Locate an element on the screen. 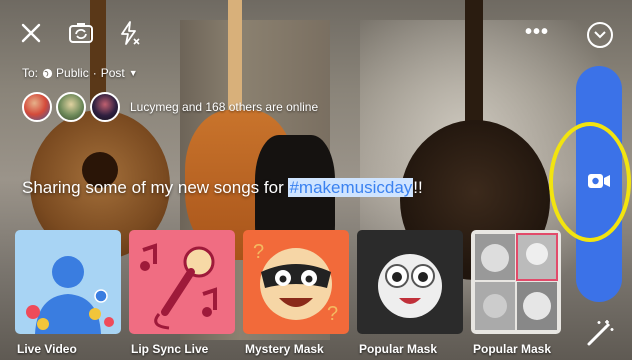  effect-label: Mystery Mask is located at coordinates (284, 349).